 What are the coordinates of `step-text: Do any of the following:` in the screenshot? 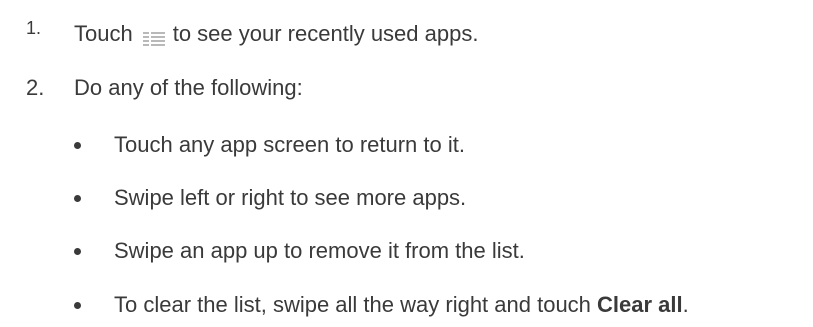 It's located at (188, 87).